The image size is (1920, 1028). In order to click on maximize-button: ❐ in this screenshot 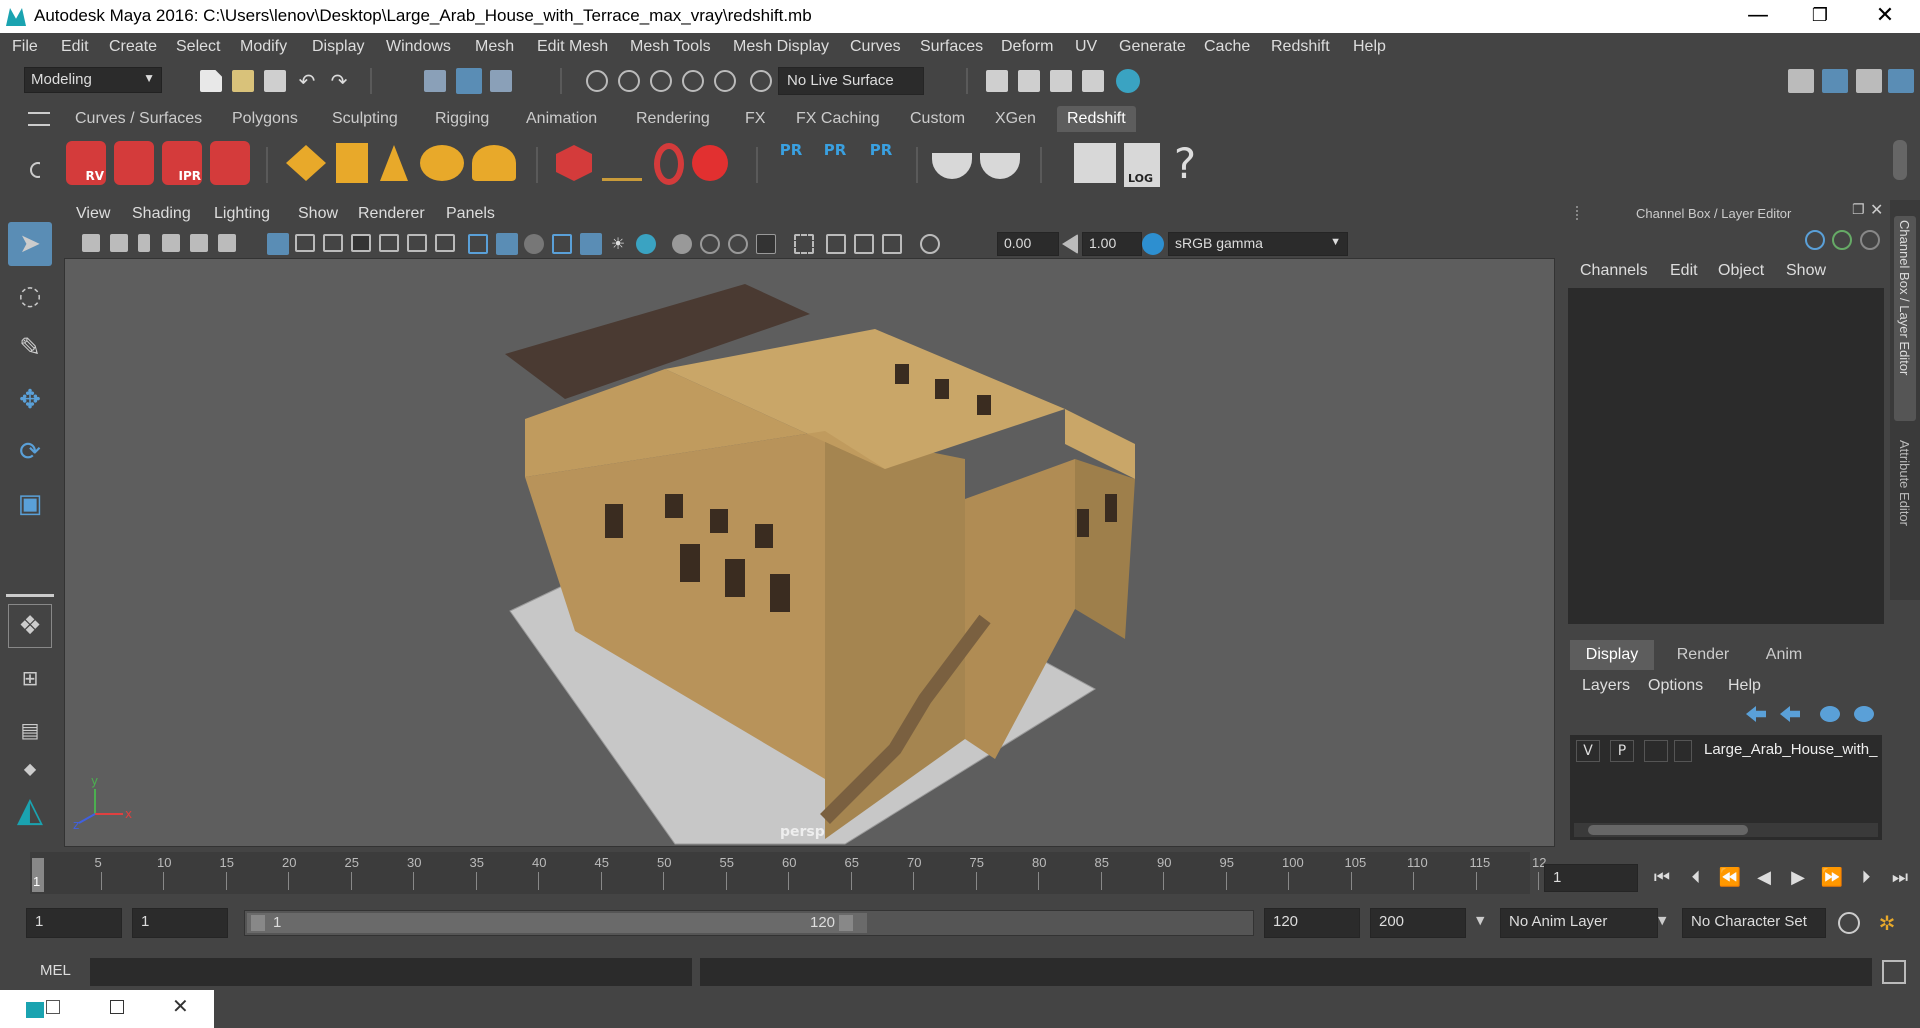, I will do `click(1820, 16)`.